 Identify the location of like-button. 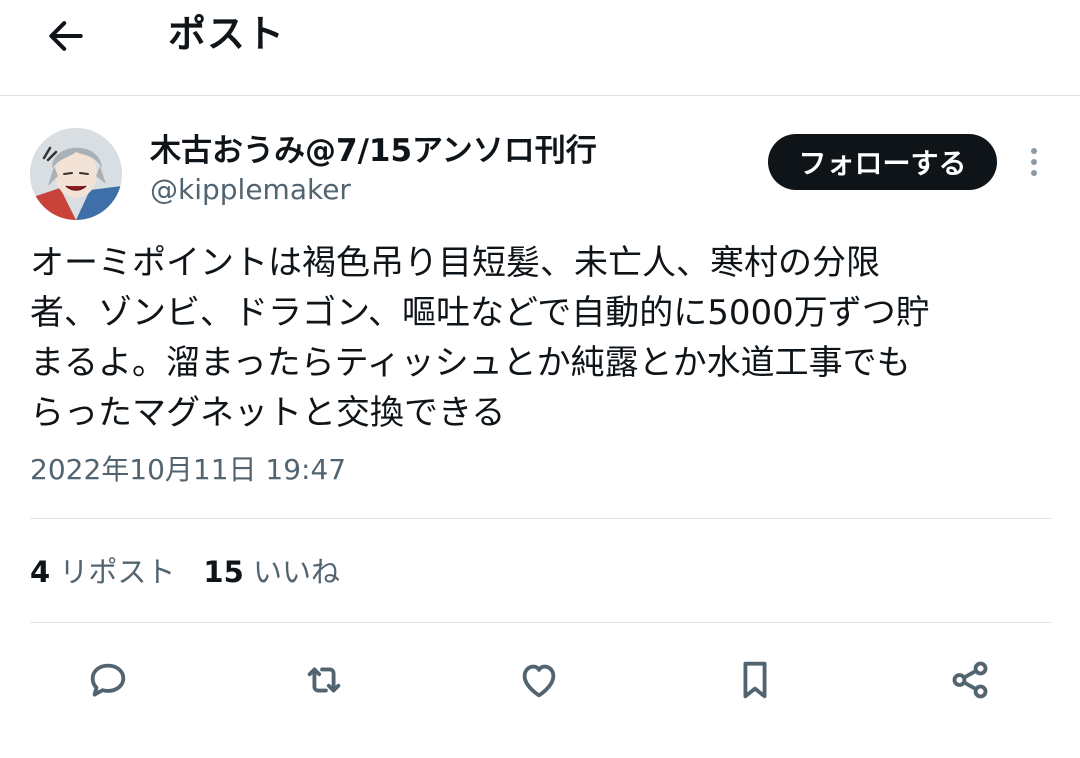
(539, 680).